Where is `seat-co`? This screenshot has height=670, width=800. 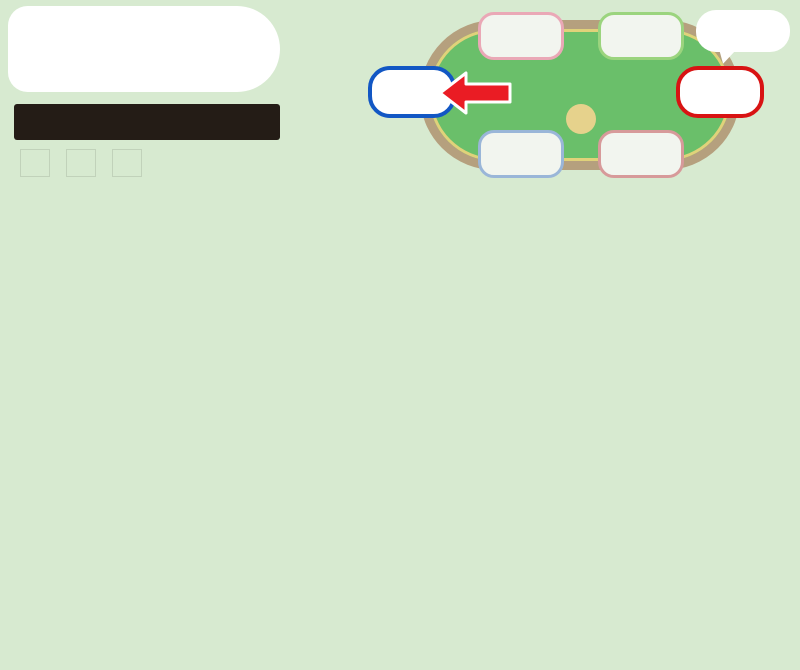 seat-co is located at coordinates (720, 92).